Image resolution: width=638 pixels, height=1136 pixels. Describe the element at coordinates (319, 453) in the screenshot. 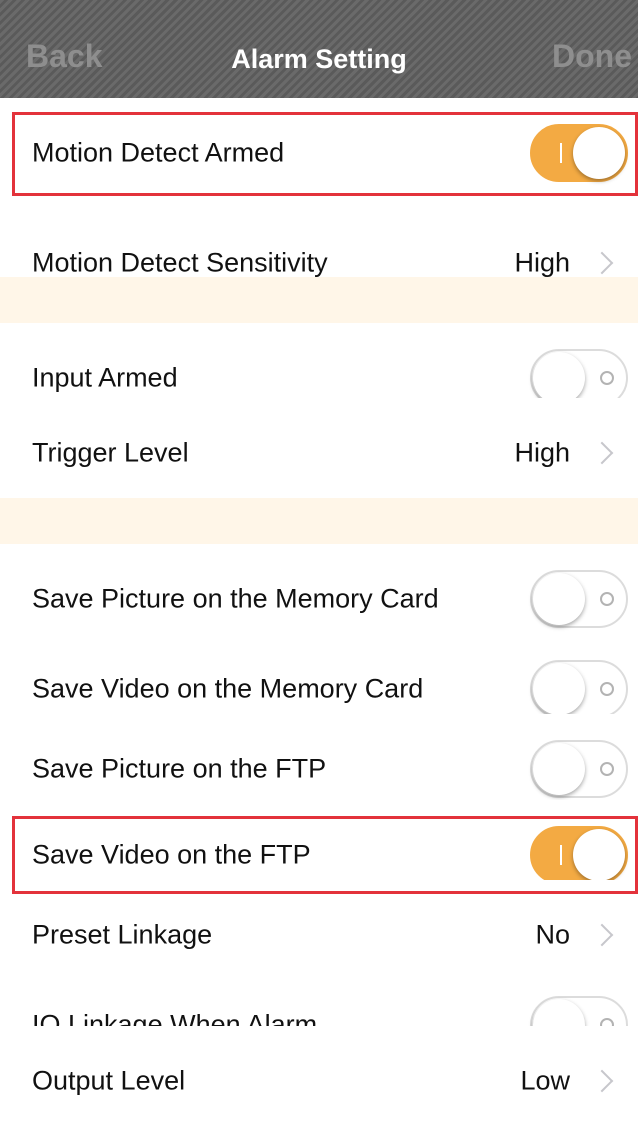

I see `row-trigger-level: Trigger Level High` at that location.